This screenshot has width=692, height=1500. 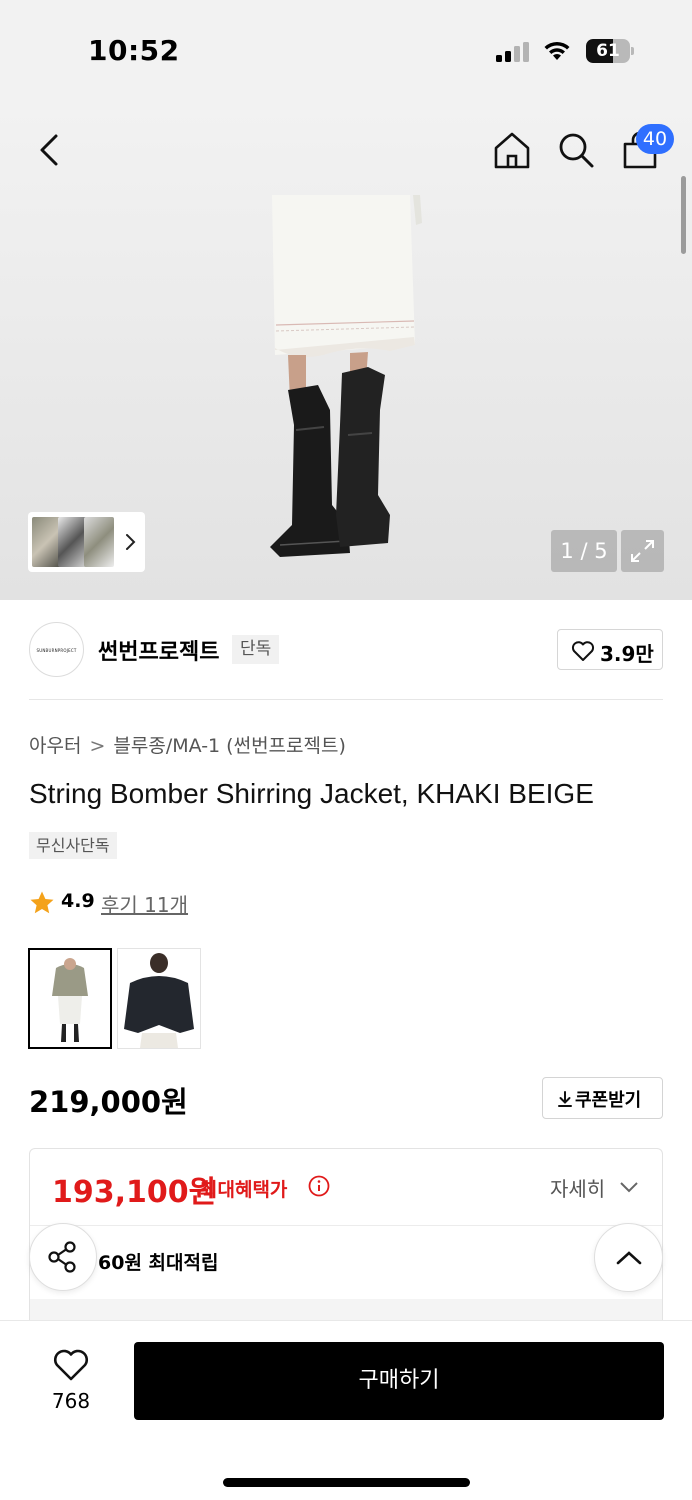 What do you see at coordinates (346, 376) in the screenshot?
I see `product-image` at bounding box center [346, 376].